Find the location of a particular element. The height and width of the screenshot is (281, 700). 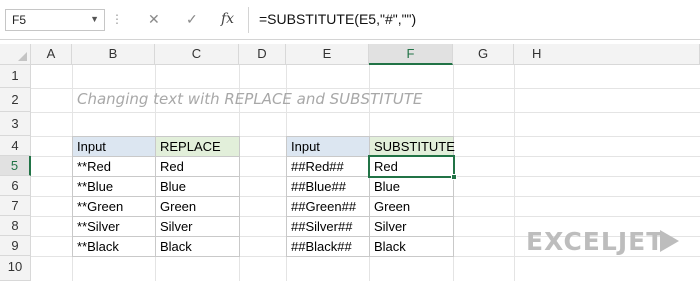

row-header-6: 6 is located at coordinates (15, 186).